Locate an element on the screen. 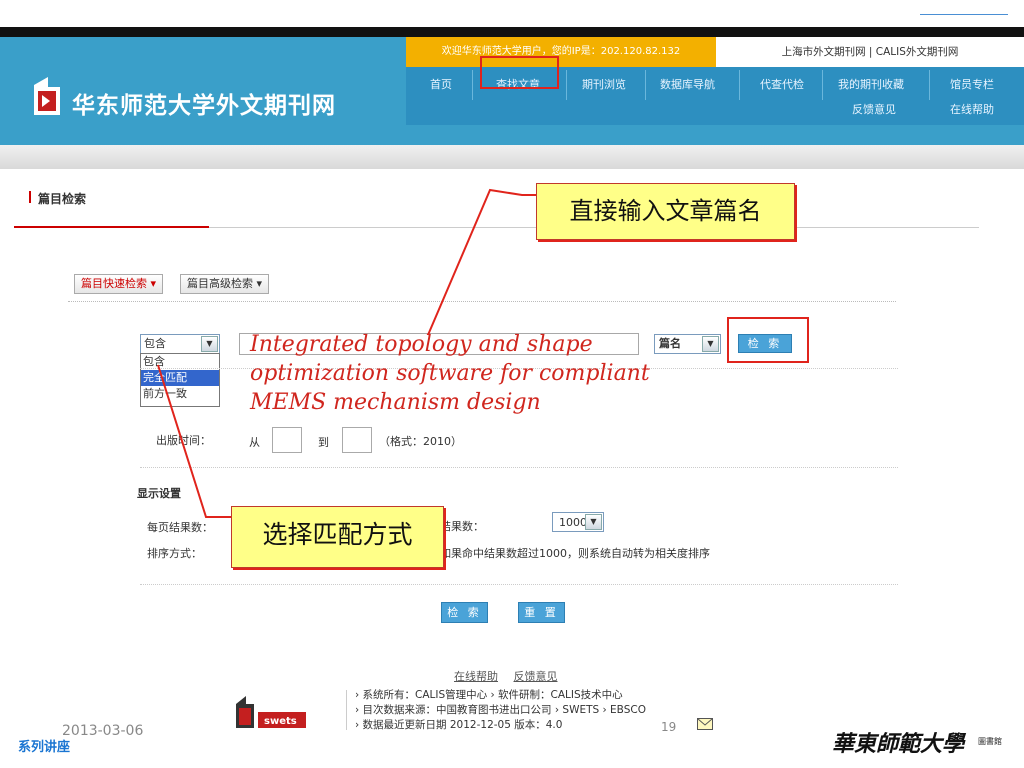 This screenshot has width=1024, height=768. footer-help-links: 在线帮助 反馈意见 is located at coordinates (512, 676).